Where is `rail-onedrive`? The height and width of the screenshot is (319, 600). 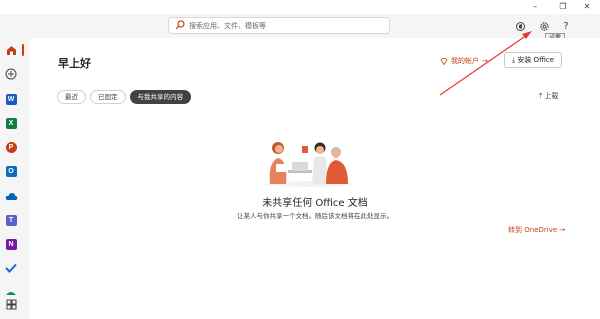
rail-onedrive is located at coordinates (11, 196).